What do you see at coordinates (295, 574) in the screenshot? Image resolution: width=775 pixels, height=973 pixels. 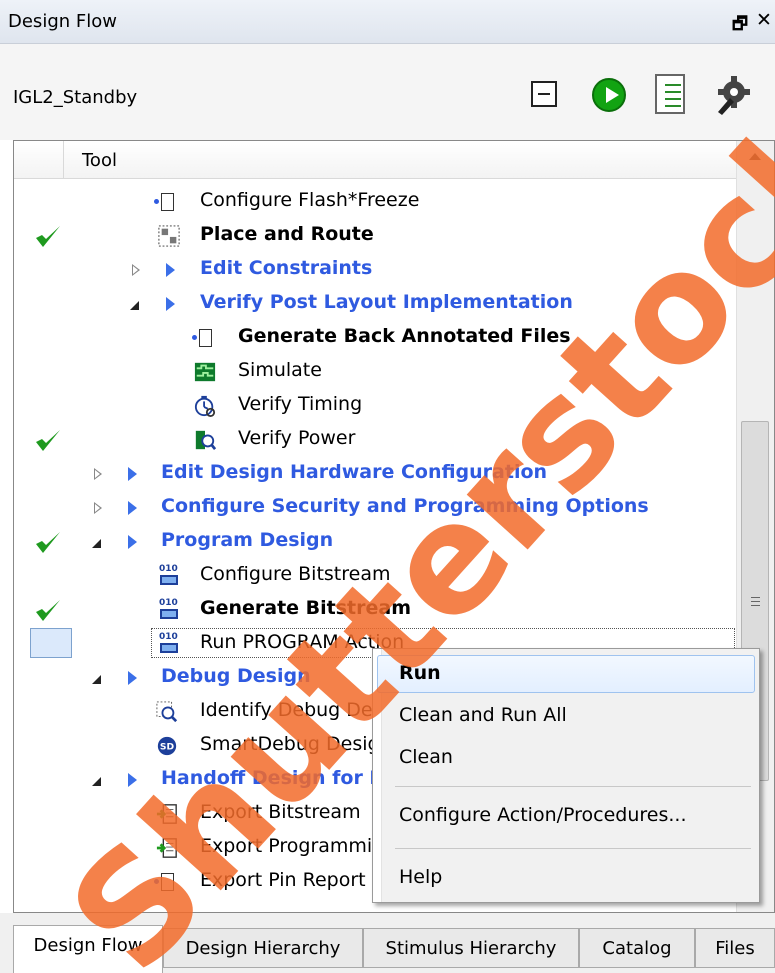 I see `tree-row-label: Configure Bitstream` at bounding box center [295, 574].